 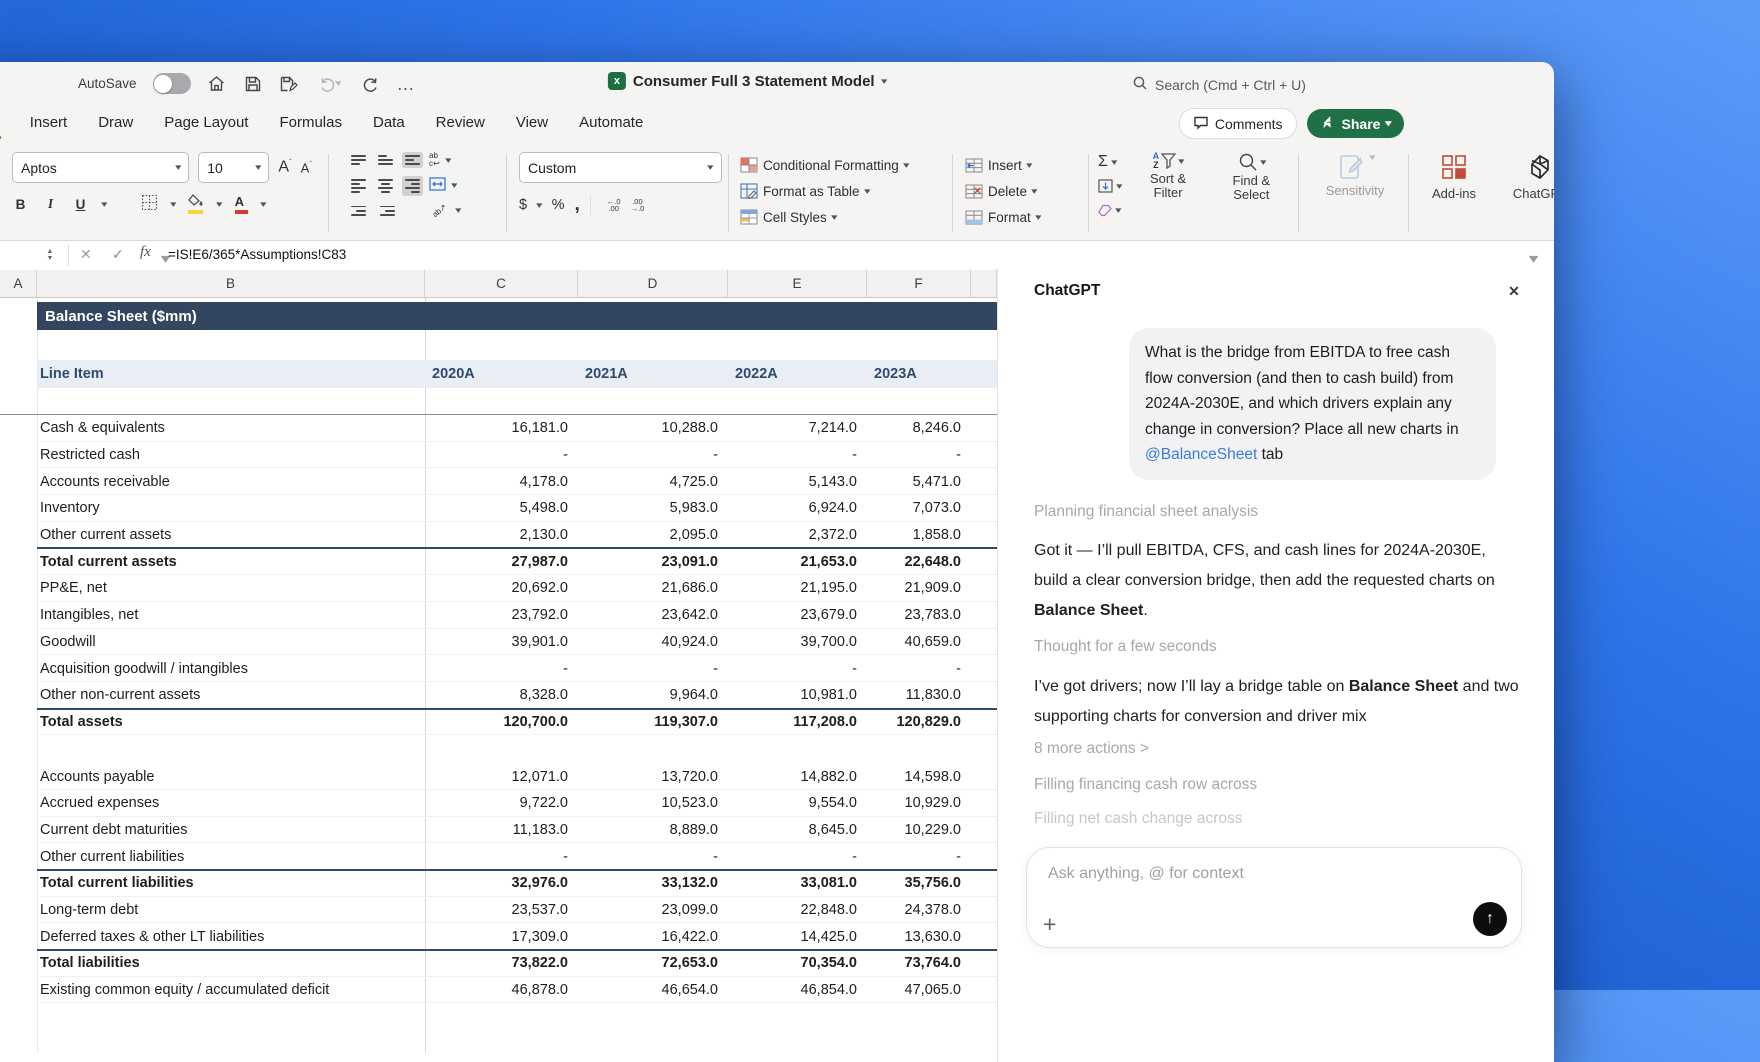 What do you see at coordinates (919, 777) in the screenshot?
I see `cell-2023A: 14,598.0` at bounding box center [919, 777].